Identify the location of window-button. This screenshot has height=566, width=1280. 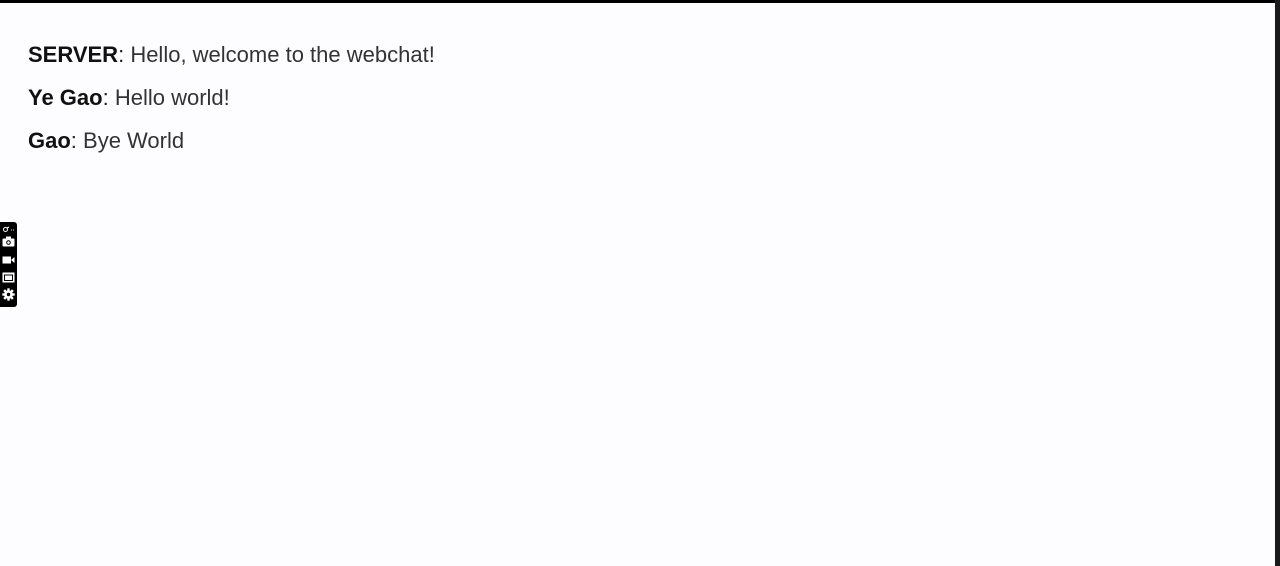
(8, 279).